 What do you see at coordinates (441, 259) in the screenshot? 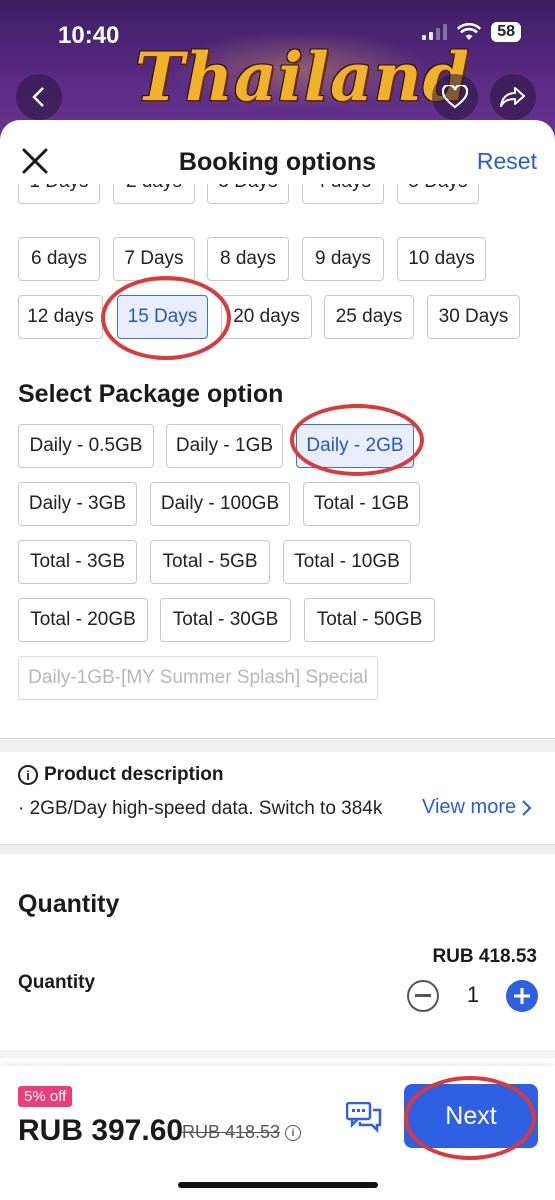
I see `day-chip: 10 days` at bounding box center [441, 259].